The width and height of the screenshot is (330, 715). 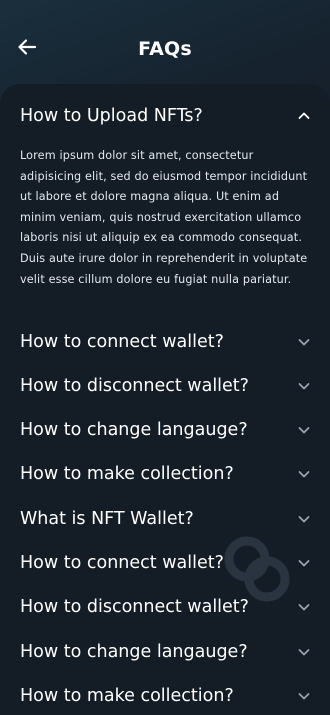 I want to click on faq-question: How to Upload NFTs?, so click(x=111, y=116).